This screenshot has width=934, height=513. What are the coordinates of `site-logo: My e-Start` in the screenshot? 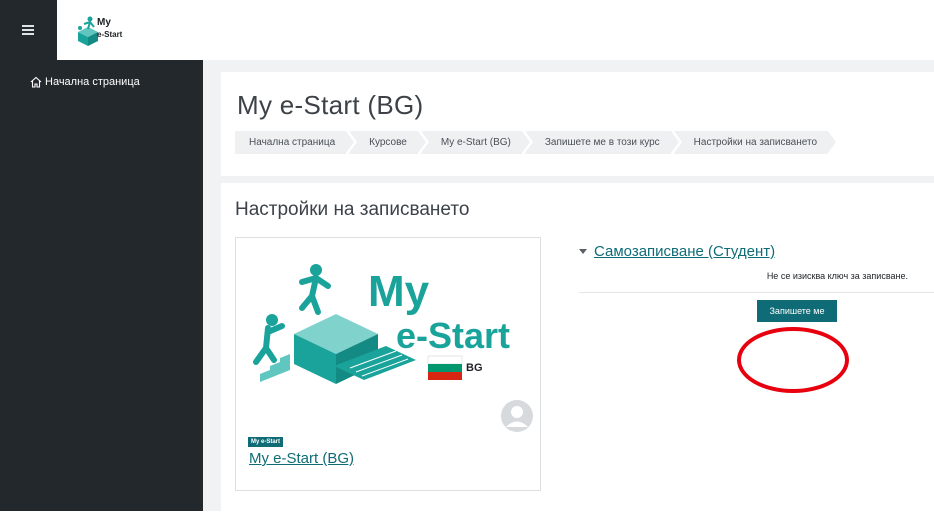 It's located at (107, 30).